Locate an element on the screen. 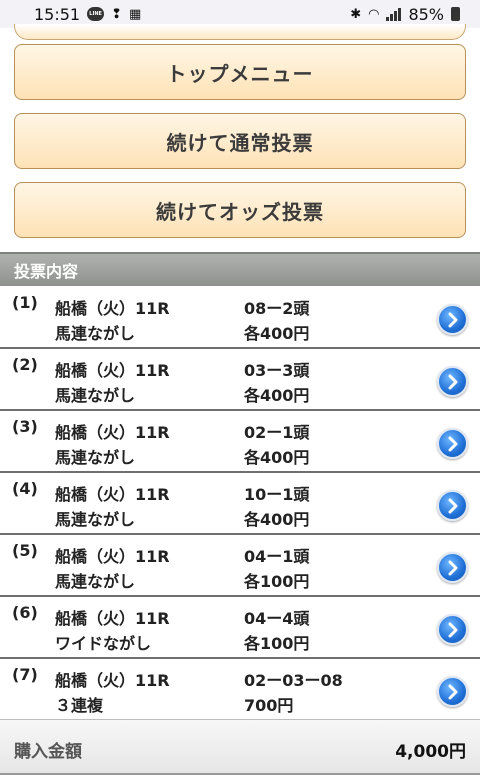 Image resolution: width=480 pixels, height=780 pixels. bet-combination: 08ー2頭 is located at coordinates (277, 308).